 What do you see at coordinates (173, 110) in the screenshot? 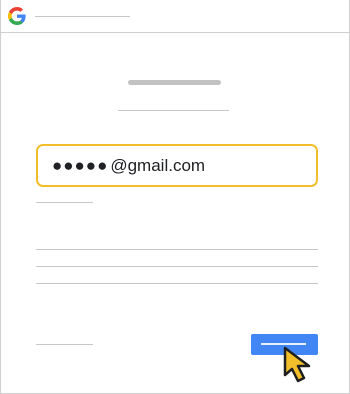
I see `subheading-placeholder` at bounding box center [173, 110].